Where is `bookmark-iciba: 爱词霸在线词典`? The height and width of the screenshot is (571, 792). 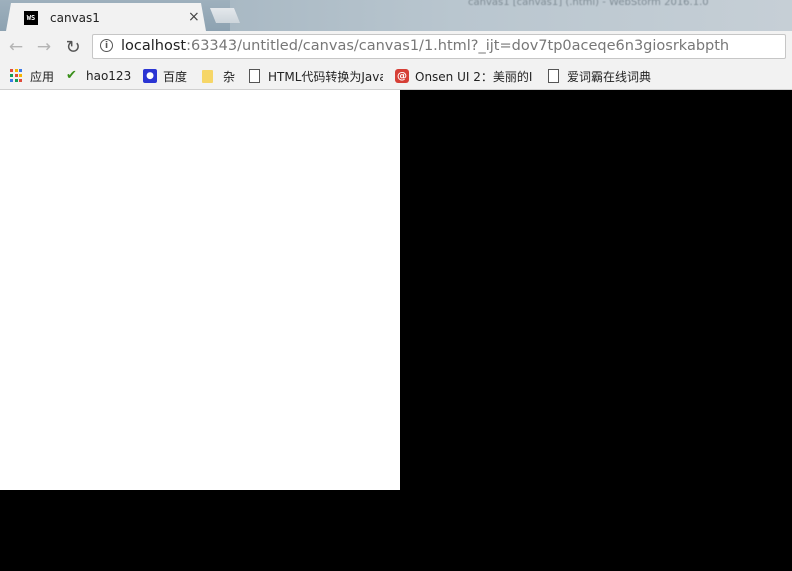 bookmark-iciba: 爱词霸在线词典 is located at coordinates (598, 76).